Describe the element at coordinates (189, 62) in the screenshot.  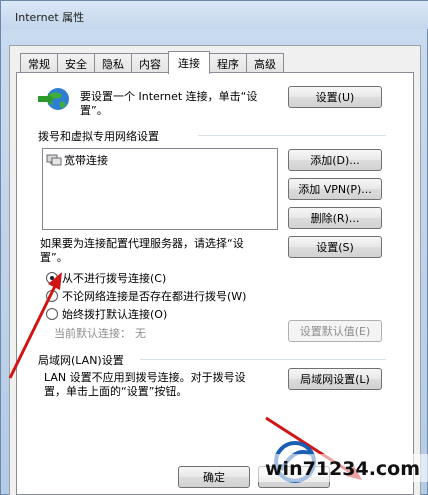
I see `tab-connections: 连接` at that location.